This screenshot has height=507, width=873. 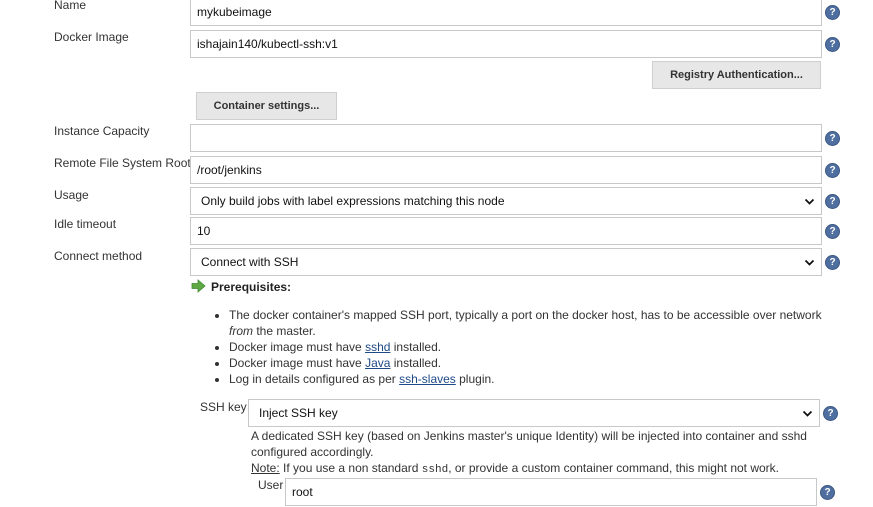 What do you see at coordinates (427, 379) in the screenshot?
I see `ssh-slaves-link: ssh-slaves` at bounding box center [427, 379].